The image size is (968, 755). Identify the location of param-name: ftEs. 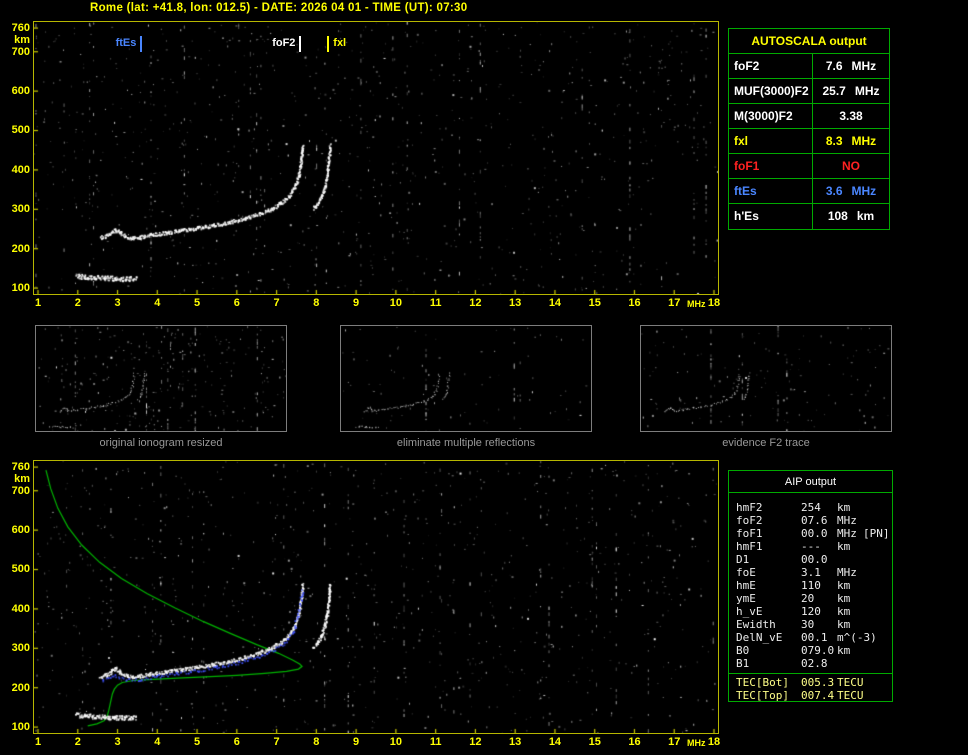
(771, 191).